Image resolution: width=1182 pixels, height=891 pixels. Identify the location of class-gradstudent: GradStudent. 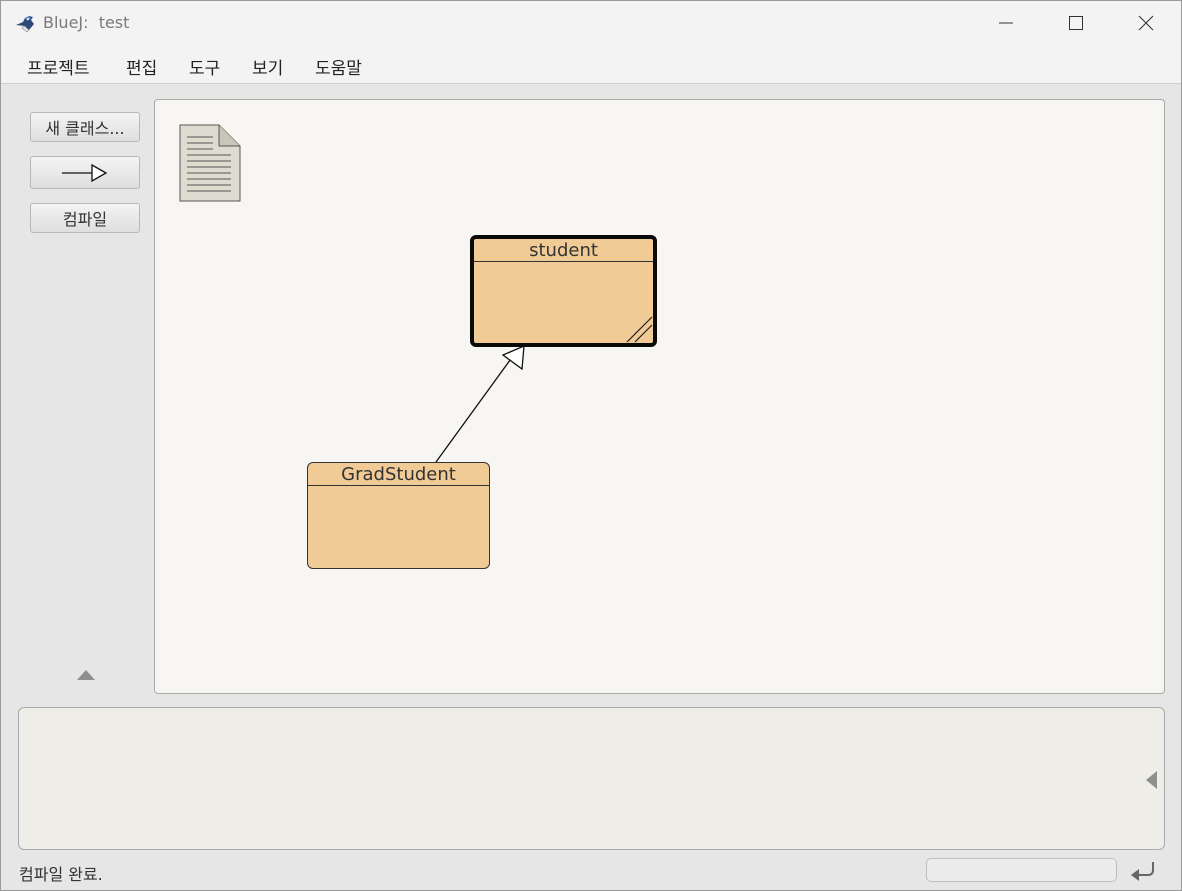
(398, 515).